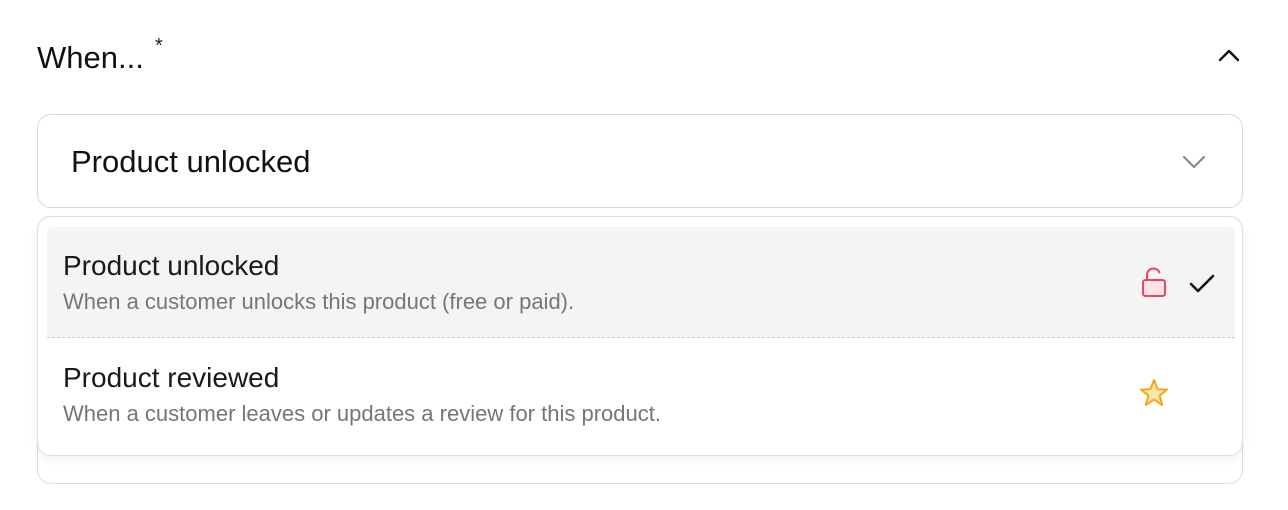 The height and width of the screenshot is (510, 1288). What do you see at coordinates (171, 377) in the screenshot?
I see `option-title: Product reviewed` at bounding box center [171, 377].